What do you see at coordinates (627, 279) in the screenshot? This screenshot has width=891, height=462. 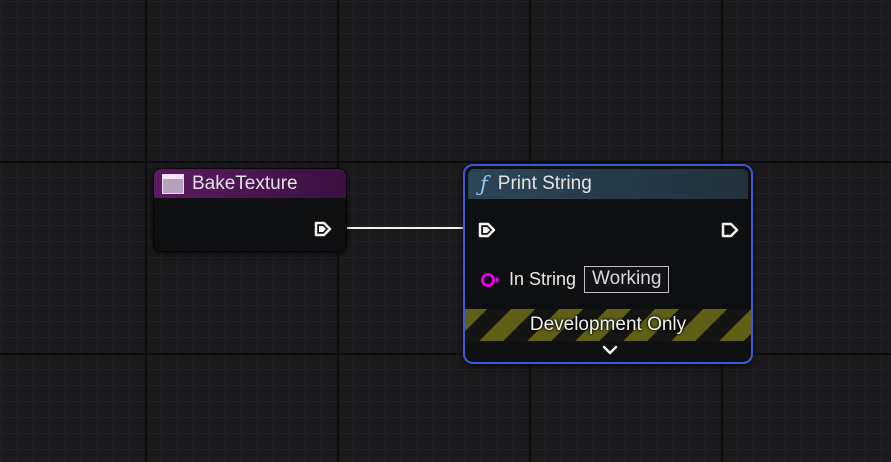 I see `in-string-input: Working` at bounding box center [627, 279].